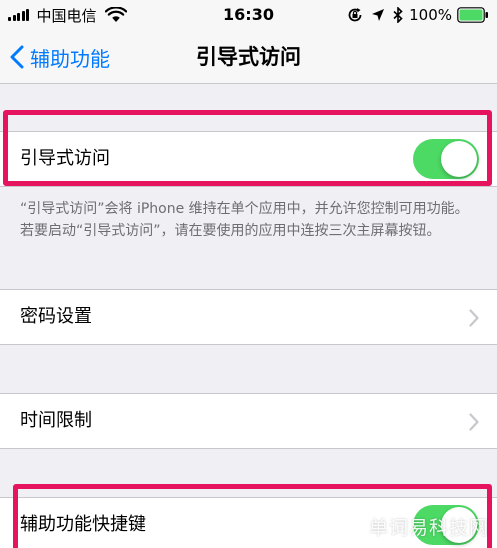 This screenshot has height=548, width=497. I want to click on status-right: 100%, so click(418, 15).